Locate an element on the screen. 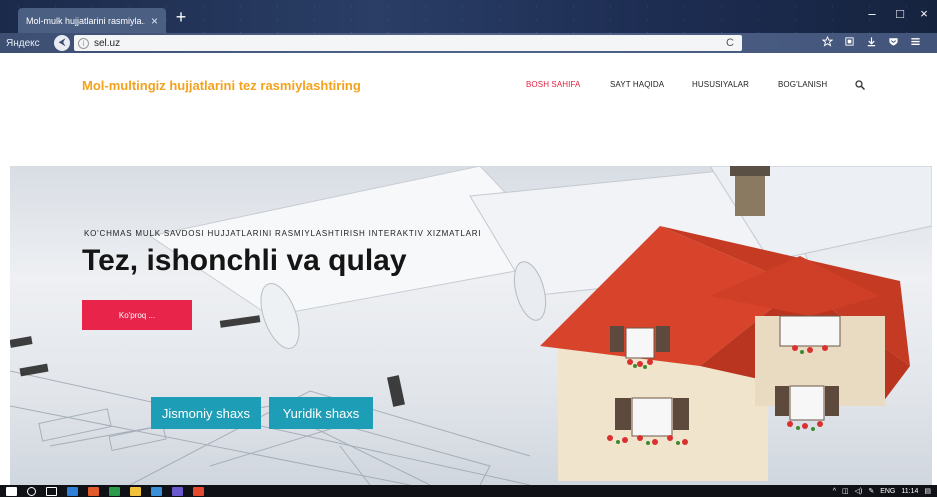 Image resolution: width=937 pixels, height=497 pixels. notifications-icon: ▤ is located at coordinates (927, 491).